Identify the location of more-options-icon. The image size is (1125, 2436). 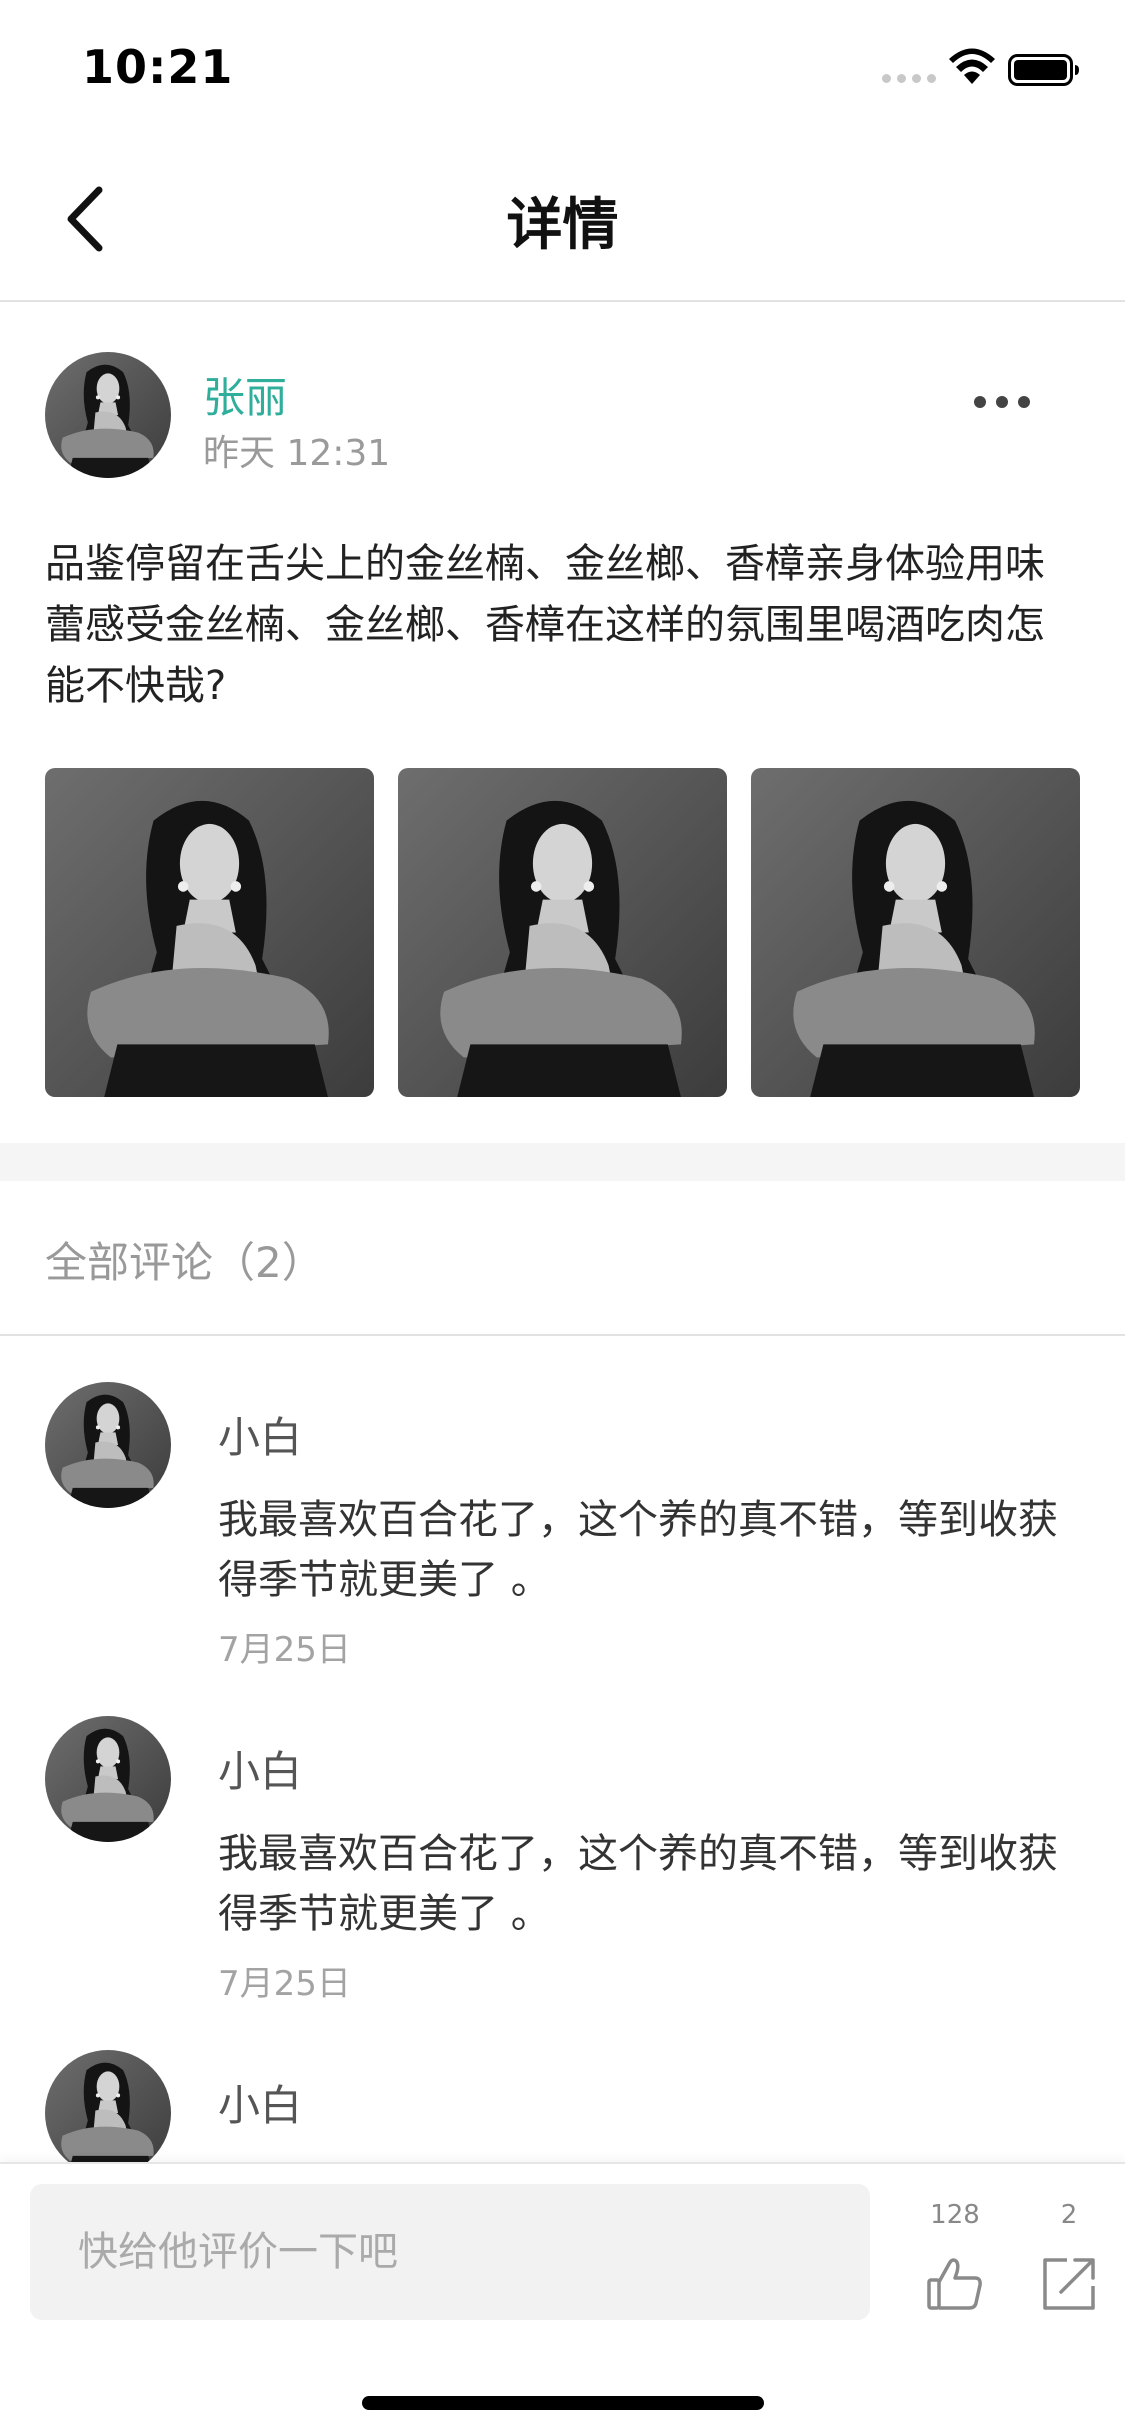
(1002, 402).